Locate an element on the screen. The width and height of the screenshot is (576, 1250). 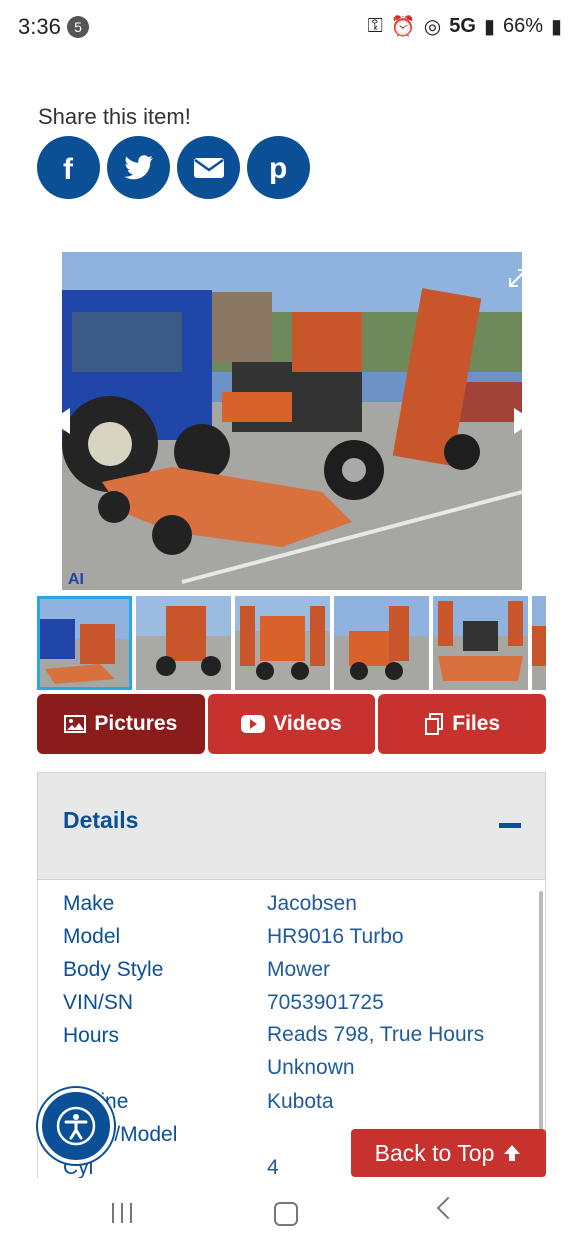
back-button is located at coordinates (448, 1208).